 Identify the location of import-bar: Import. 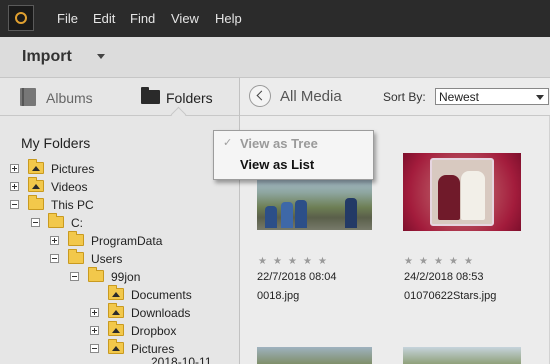
(275, 57).